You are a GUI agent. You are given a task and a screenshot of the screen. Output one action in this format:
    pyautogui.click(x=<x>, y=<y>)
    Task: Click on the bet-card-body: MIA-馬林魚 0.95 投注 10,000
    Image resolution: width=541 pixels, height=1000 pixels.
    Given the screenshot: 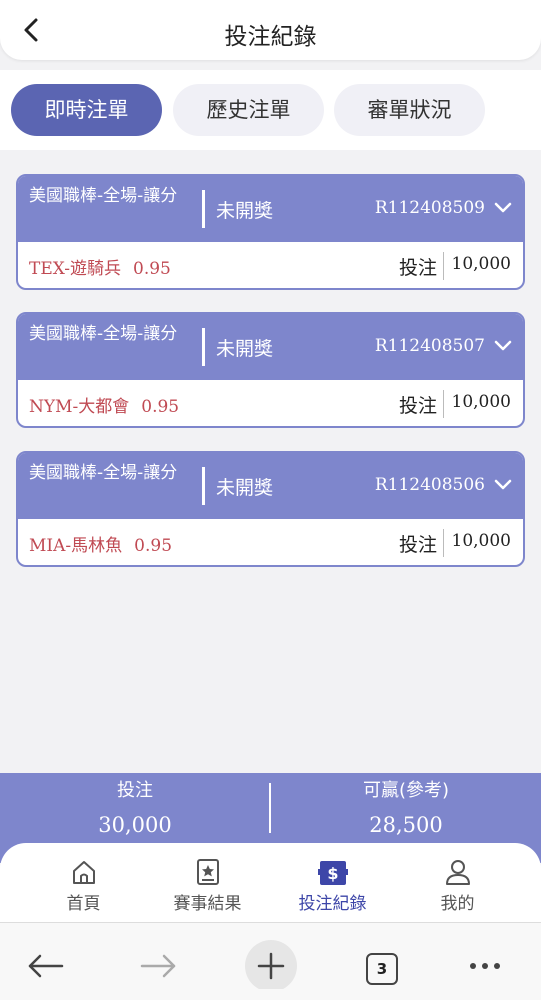 What is the action you would take?
    pyautogui.click(x=270, y=542)
    